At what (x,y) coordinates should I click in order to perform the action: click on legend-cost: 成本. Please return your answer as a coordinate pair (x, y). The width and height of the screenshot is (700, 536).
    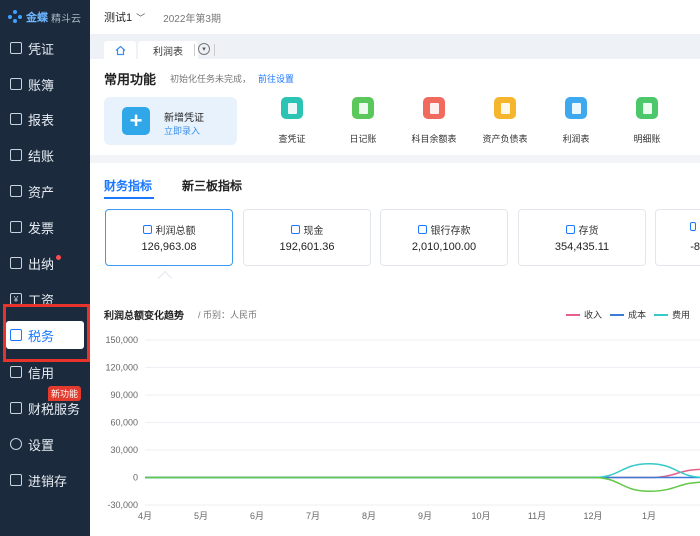
    Looking at the image, I should click on (628, 314).